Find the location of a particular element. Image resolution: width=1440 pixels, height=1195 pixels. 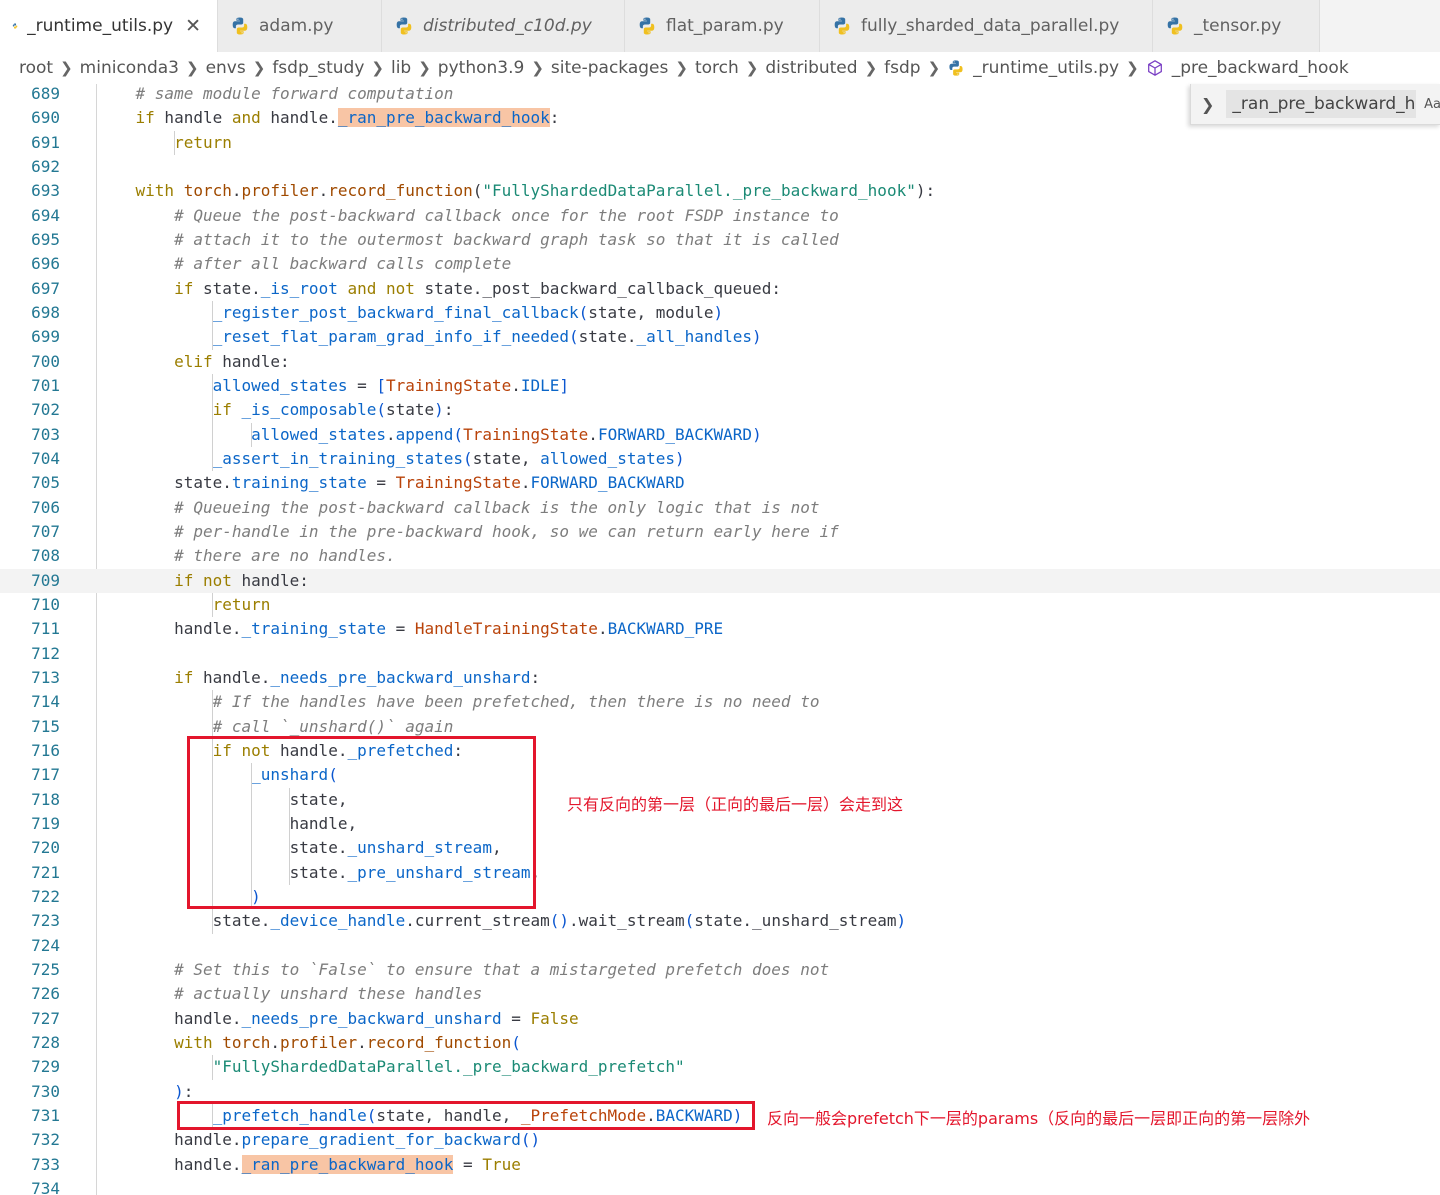

code-line: 710 return is located at coordinates (720, 605).